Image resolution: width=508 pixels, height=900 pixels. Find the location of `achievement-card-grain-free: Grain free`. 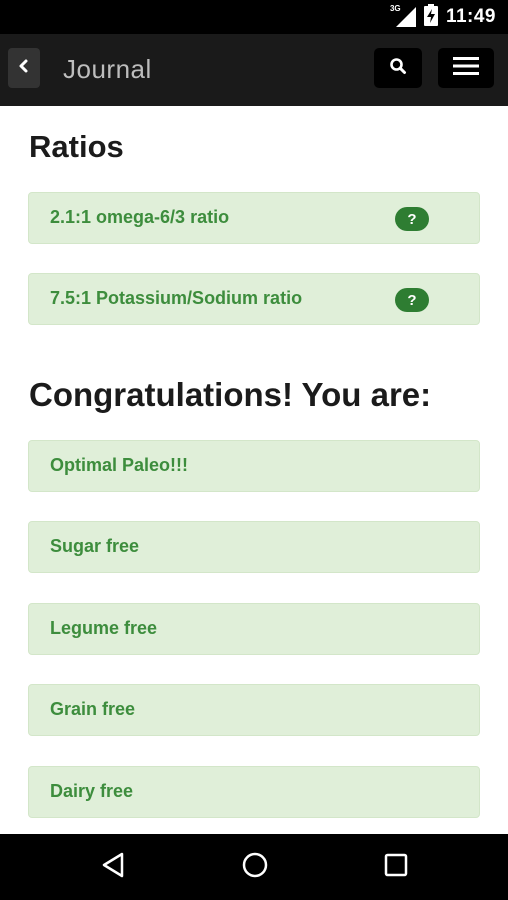

achievement-card-grain-free: Grain free is located at coordinates (254, 710).